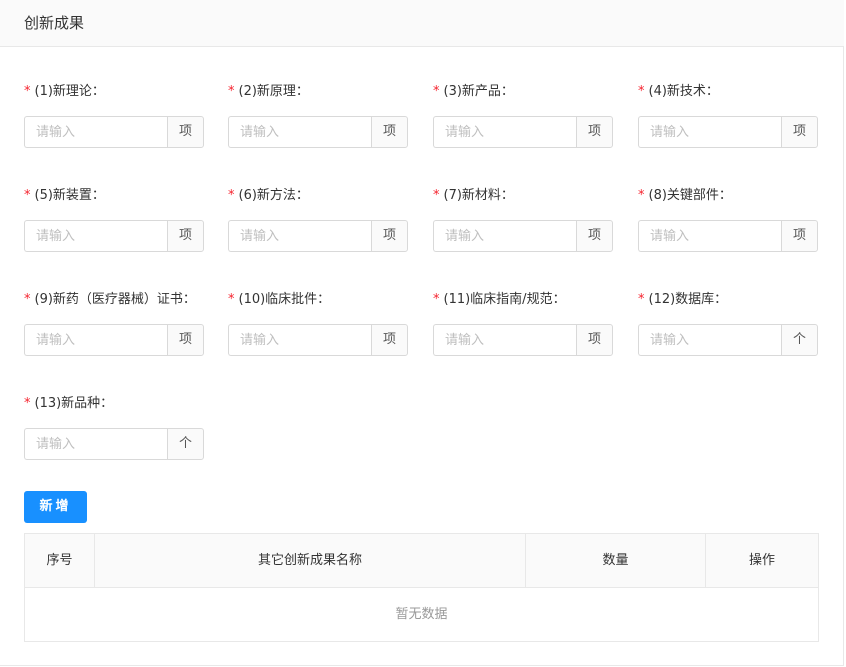 Image resolution: width=846 pixels, height=667 pixels. Describe the element at coordinates (114, 115) in the screenshot. I see `field-new-theory: *(1)新理论： 项` at that location.